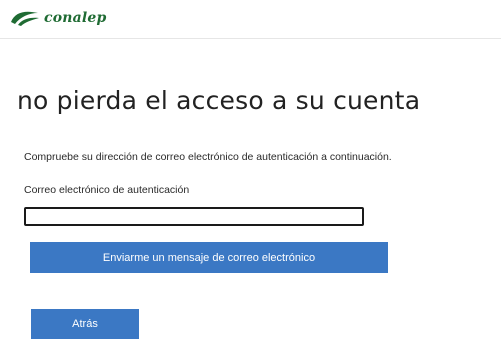 The height and width of the screenshot is (341, 501). Describe the element at coordinates (219, 100) in the screenshot. I see `page-title: no pierda el acceso a su cuenta` at that location.